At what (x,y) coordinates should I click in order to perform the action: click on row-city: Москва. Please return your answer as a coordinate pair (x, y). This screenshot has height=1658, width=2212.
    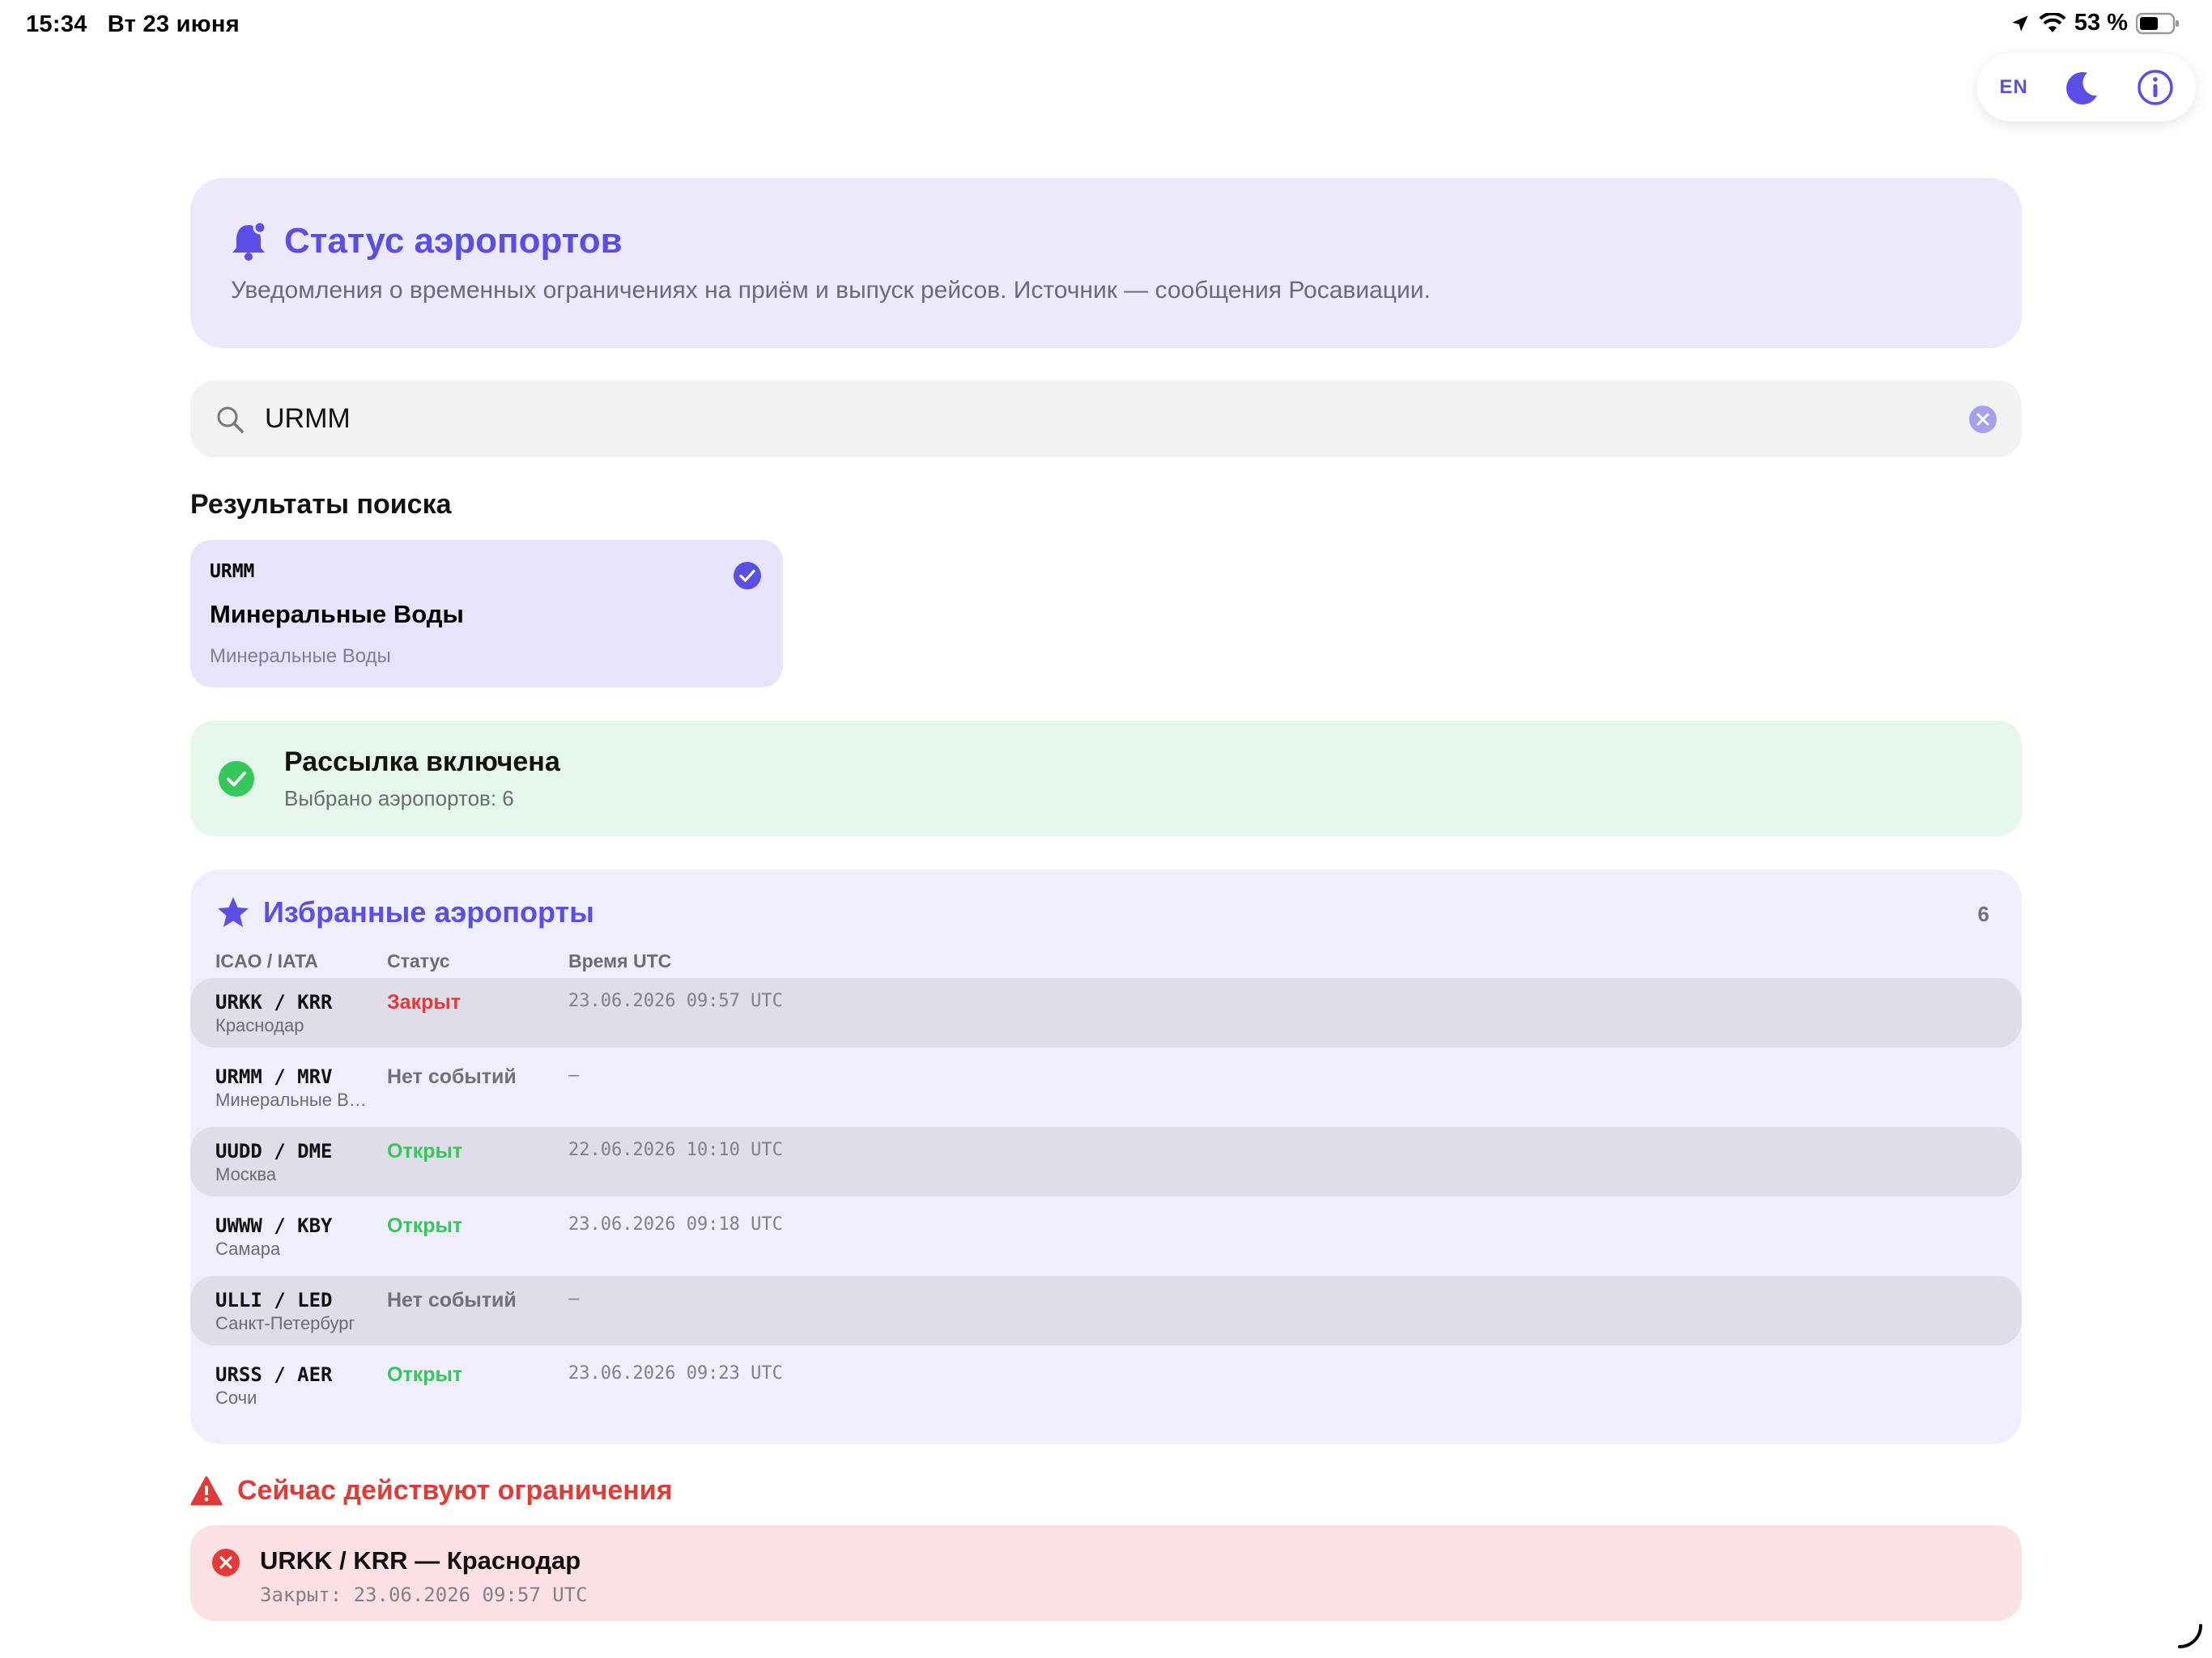
    Looking at the image, I should click on (246, 1174).